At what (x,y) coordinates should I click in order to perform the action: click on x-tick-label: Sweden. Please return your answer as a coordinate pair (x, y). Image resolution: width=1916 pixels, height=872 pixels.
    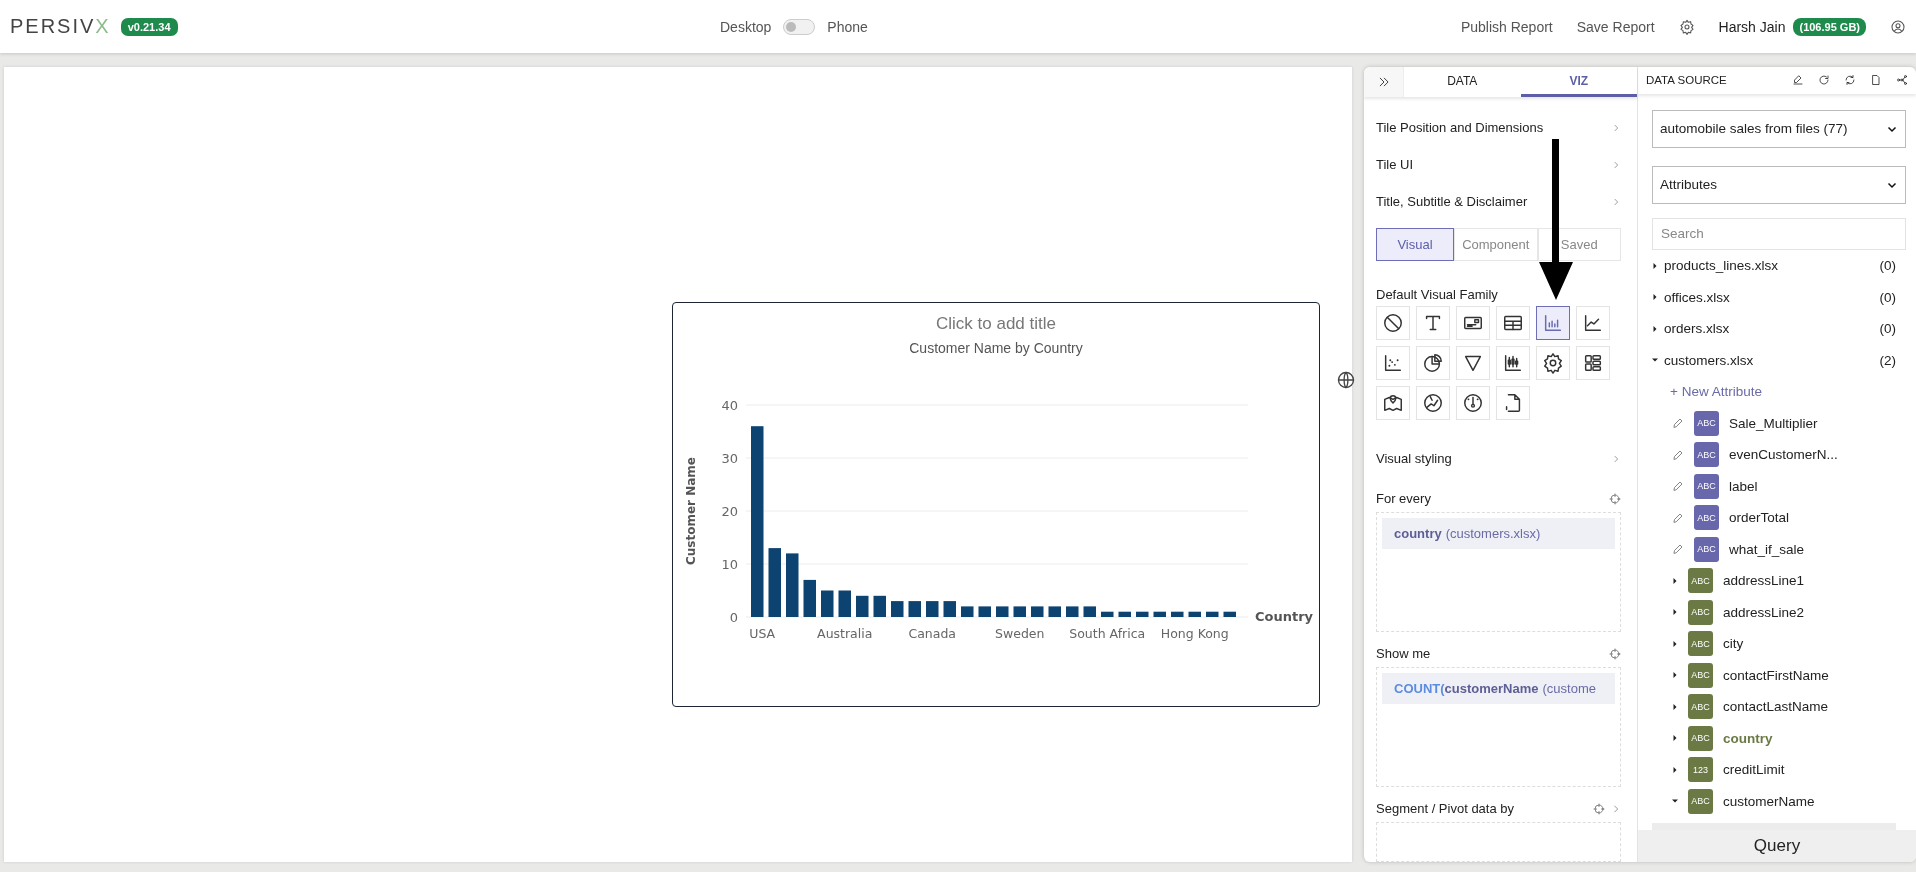
    Looking at the image, I should click on (1020, 633).